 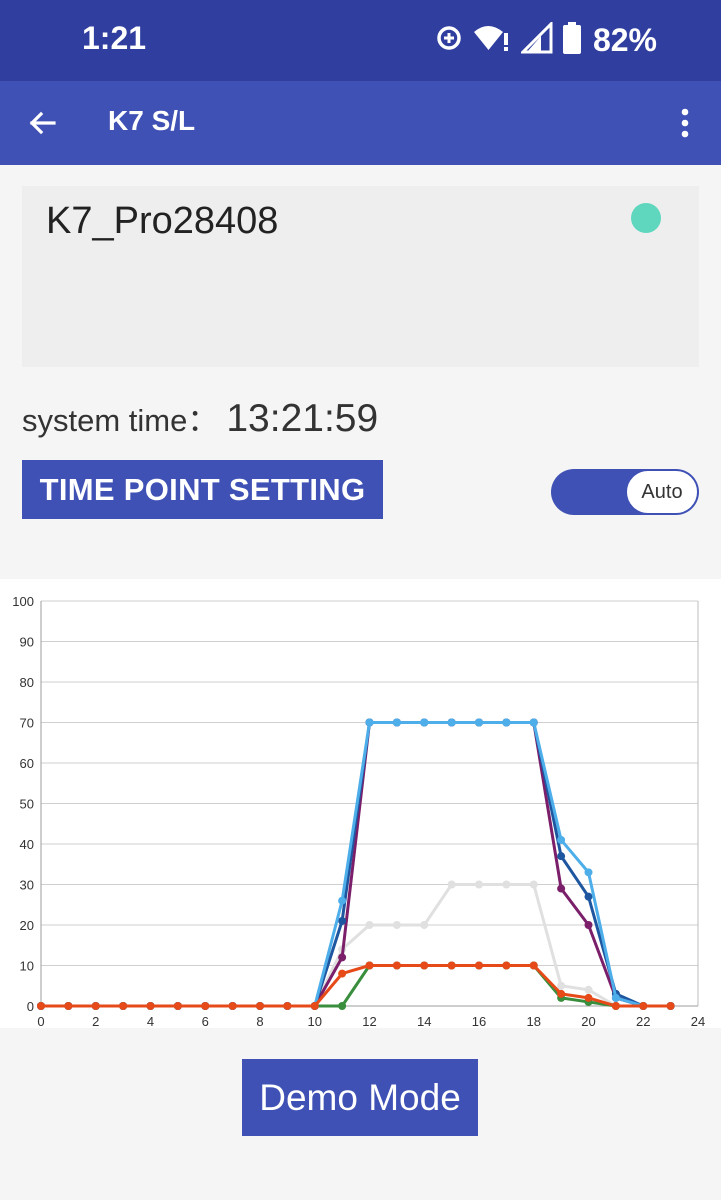 I want to click on arrow-back-icon, so click(x=42, y=129).